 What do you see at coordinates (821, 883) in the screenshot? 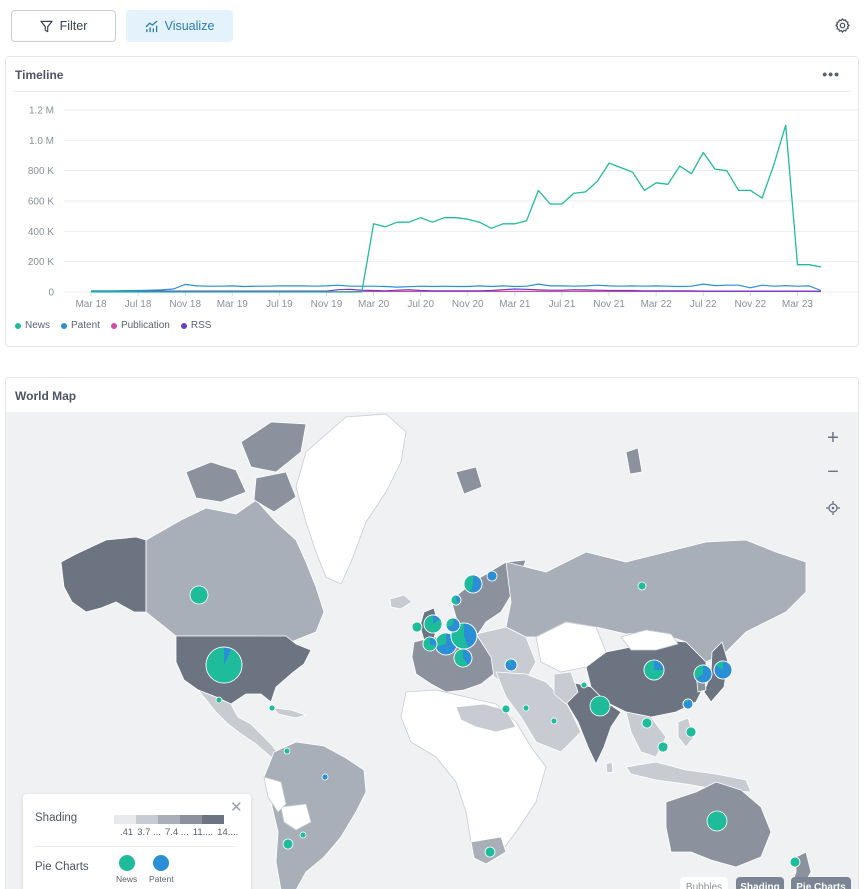
I see `pie-charts-mode-button: Pie Charts` at bounding box center [821, 883].